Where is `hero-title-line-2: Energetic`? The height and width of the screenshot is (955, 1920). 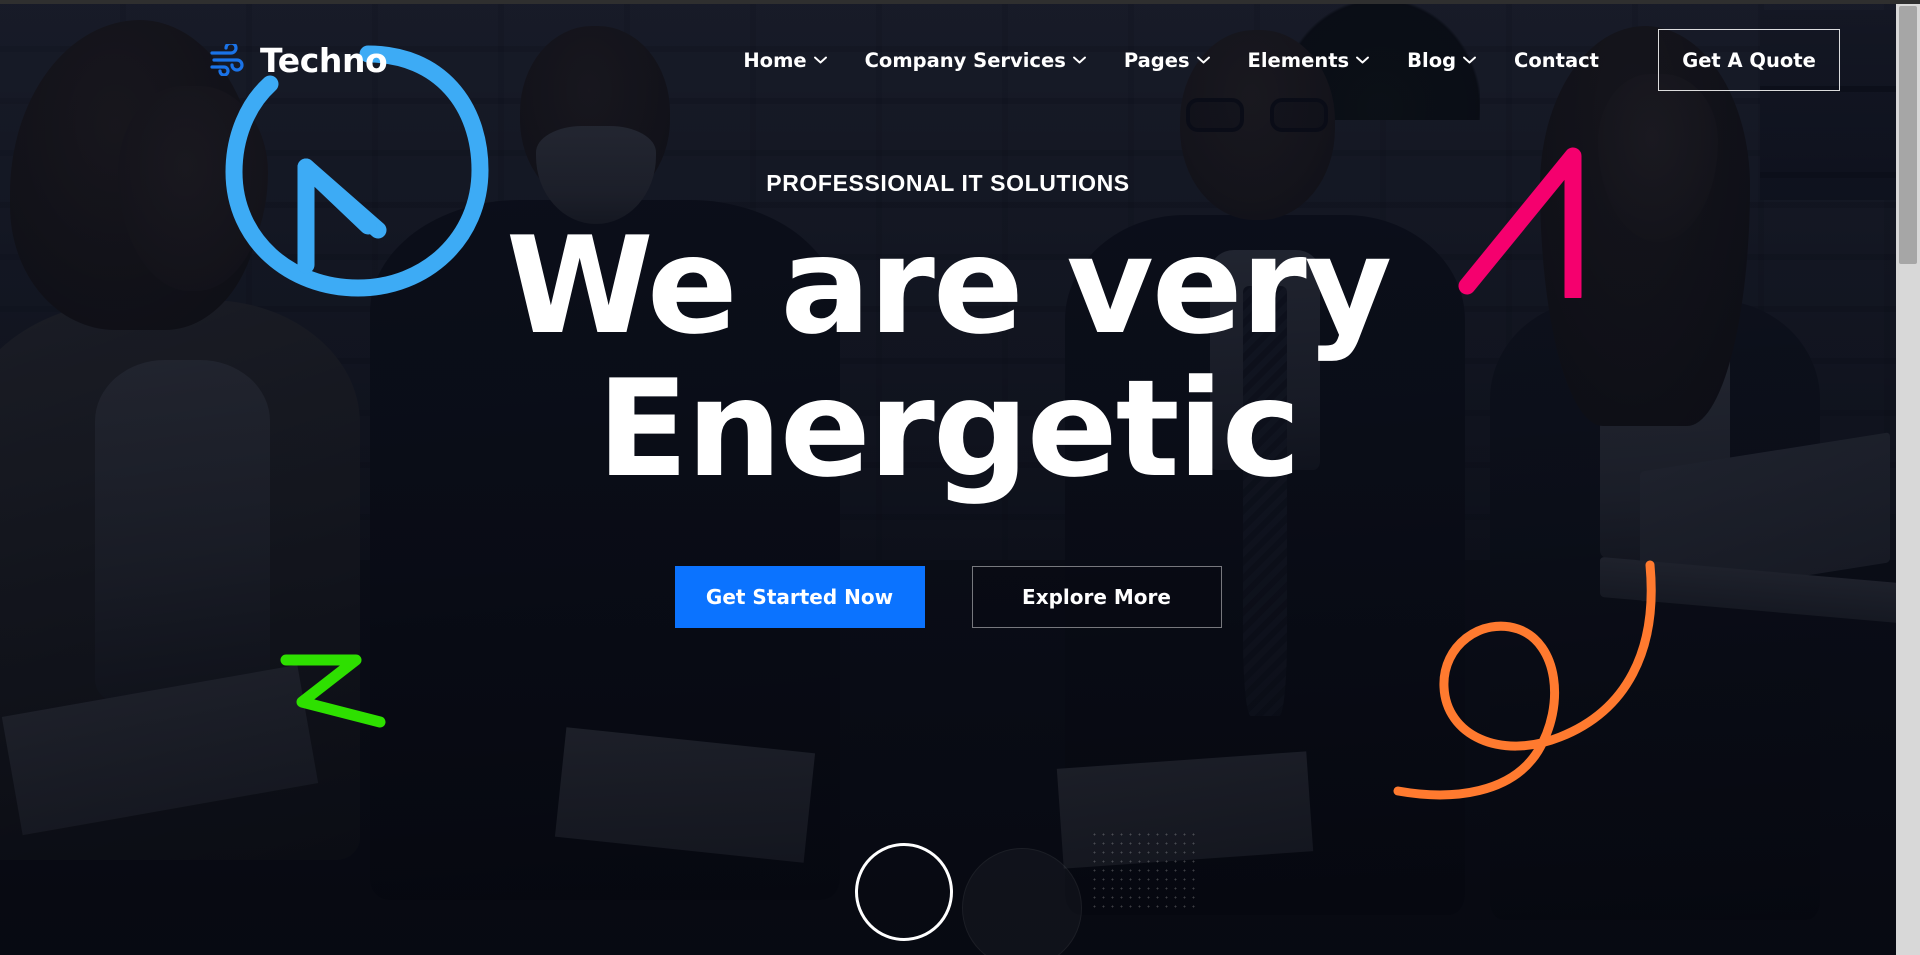 hero-title-line-2: Energetic is located at coordinates (948, 429).